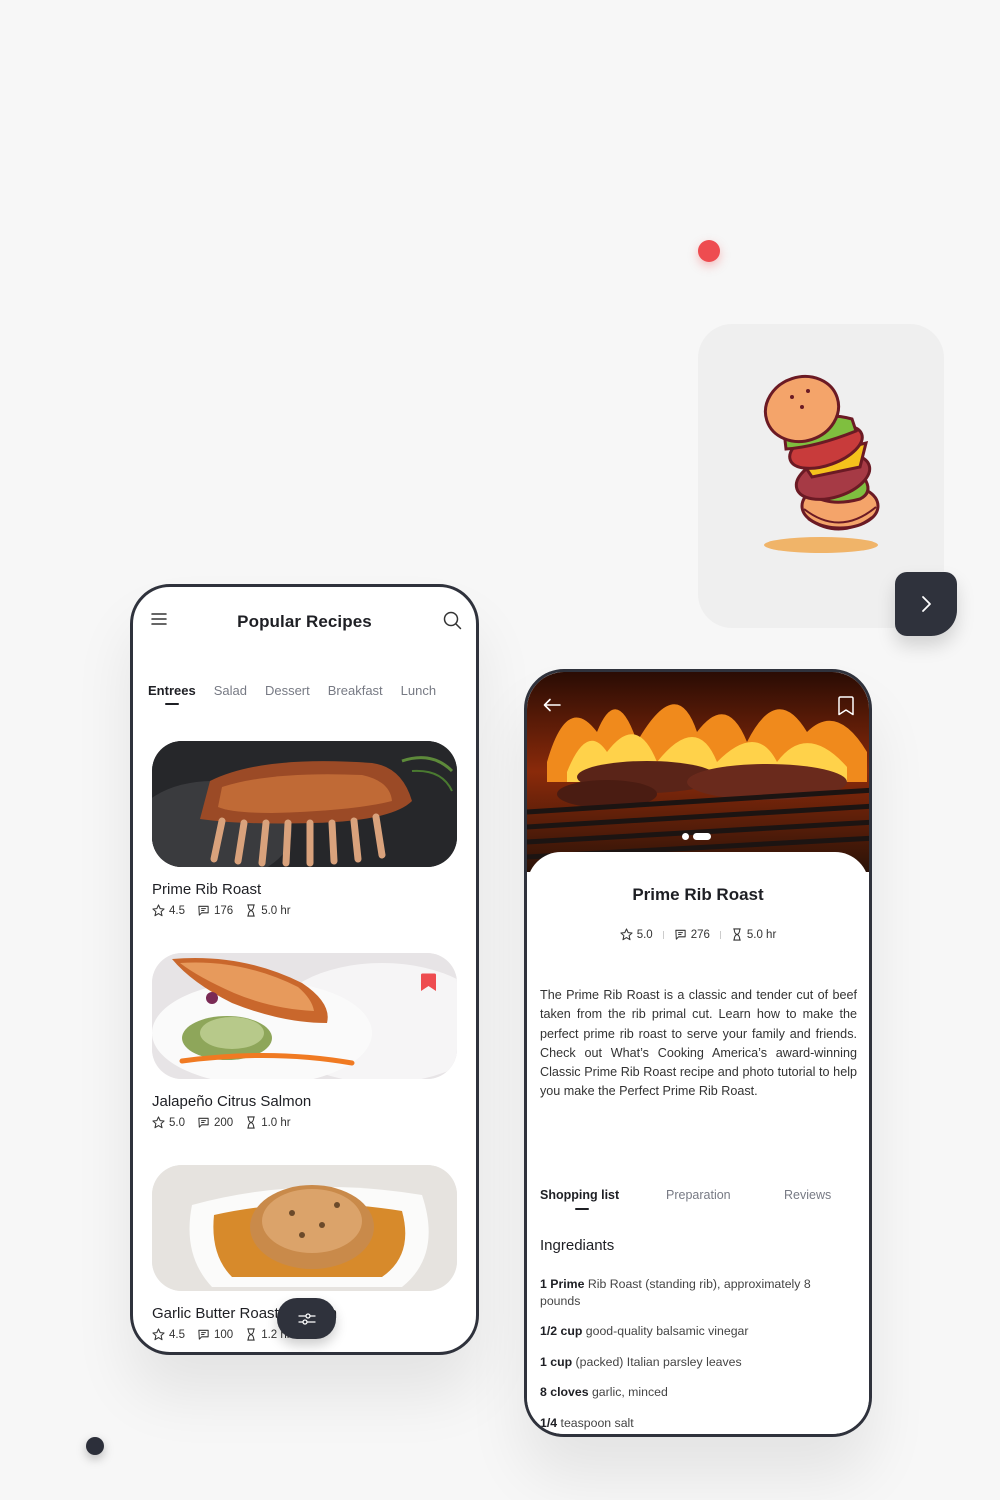 The image size is (1000, 1500). Describe the element at coordinates (702, 836) in the screenshot. I see `pager-dot-active` at that location.